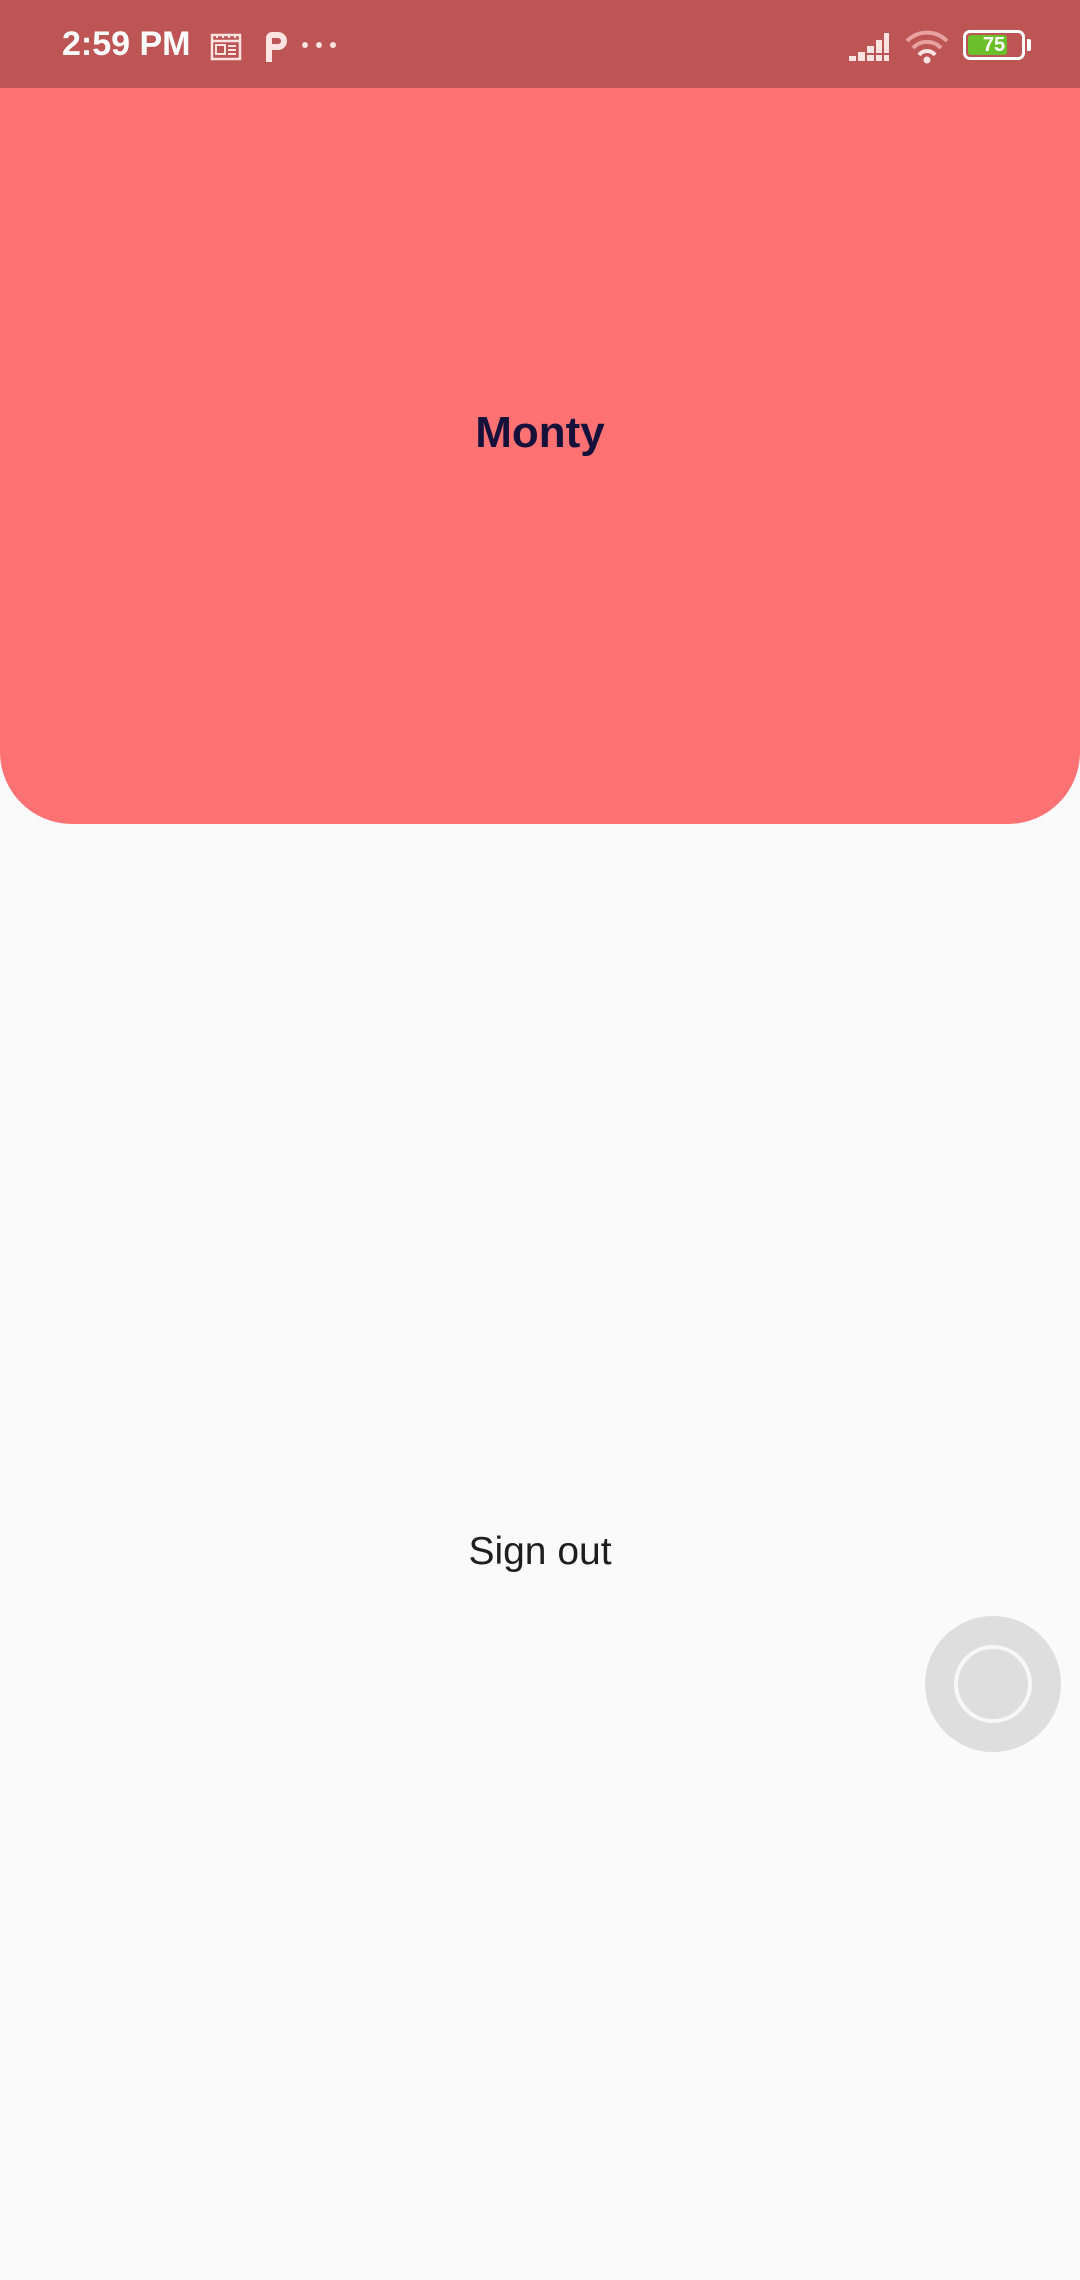 This screenshot has width=1080, height=2280. What do you see at coordinates (540, 432) in the screenshot?
I see `profile-name: Monty` at bounding box center [540, 432].